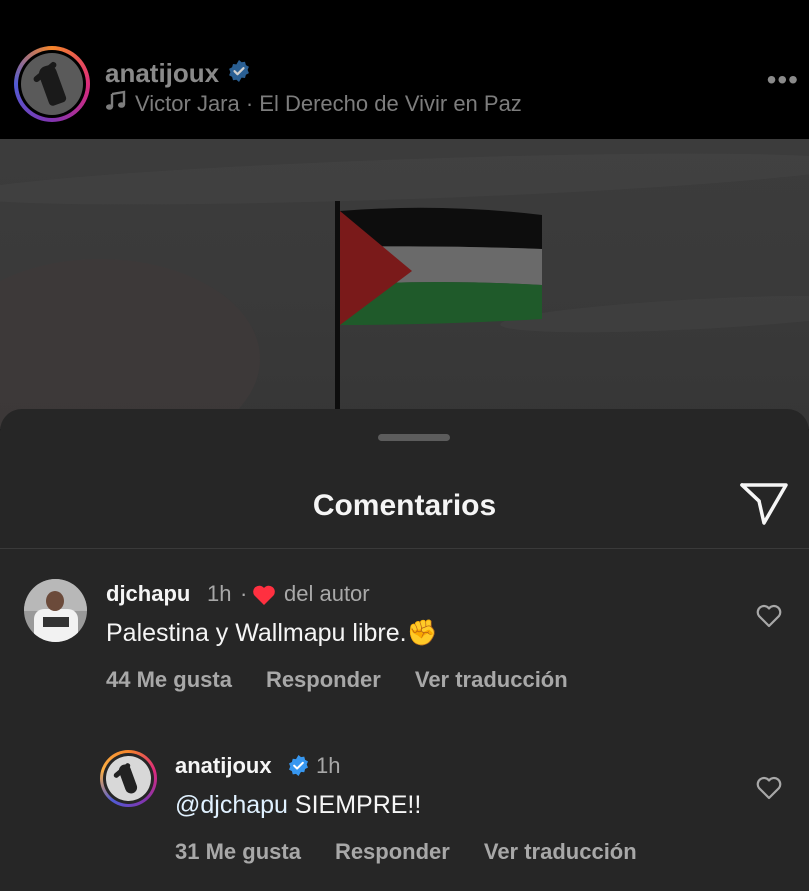 This screenshot has height=891, width=809. I want to click on profile-avatar, so click(52, 84).